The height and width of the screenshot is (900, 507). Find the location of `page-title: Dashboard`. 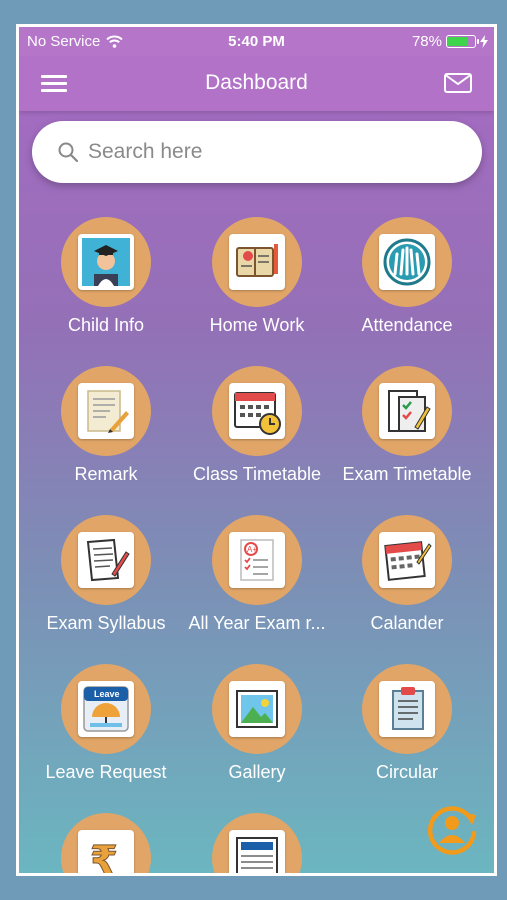

page-title: Dashboard is located at coordinates (256, 82).